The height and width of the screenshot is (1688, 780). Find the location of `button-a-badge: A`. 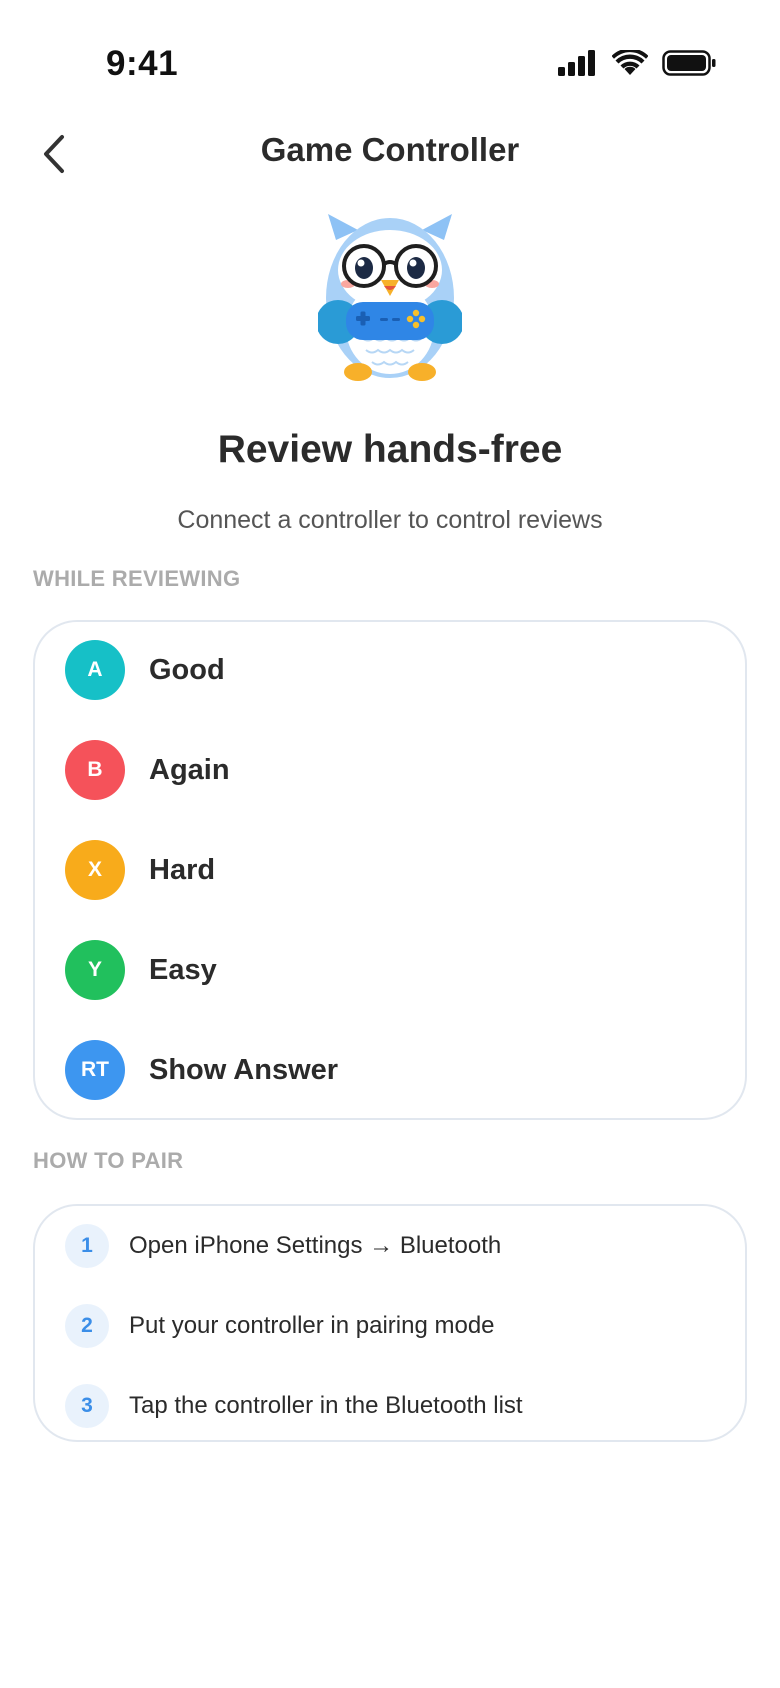

button-a-badge: A is located at coordinates (95, 670).